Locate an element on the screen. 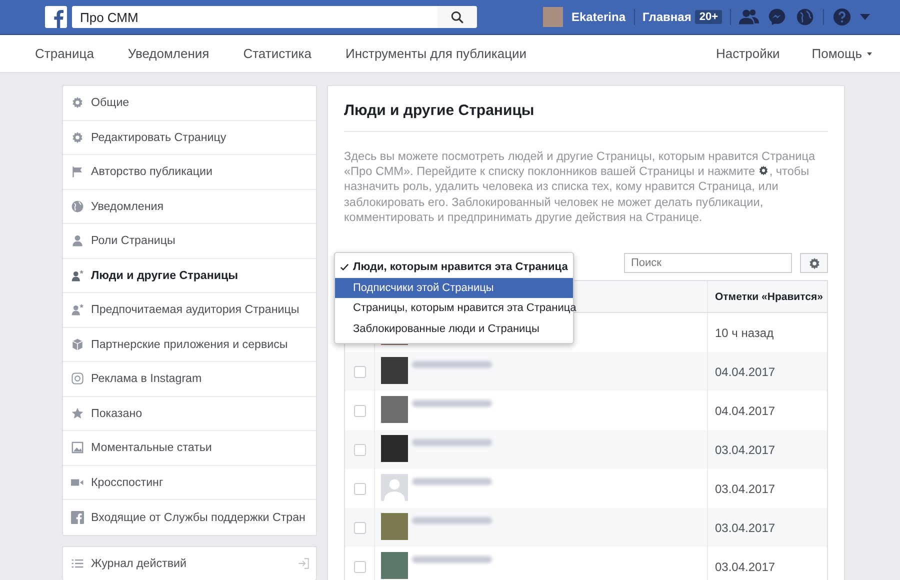 This screenshot has height=580, width=900. page-nav-link: Настройки is located at coordinates (748, 53).